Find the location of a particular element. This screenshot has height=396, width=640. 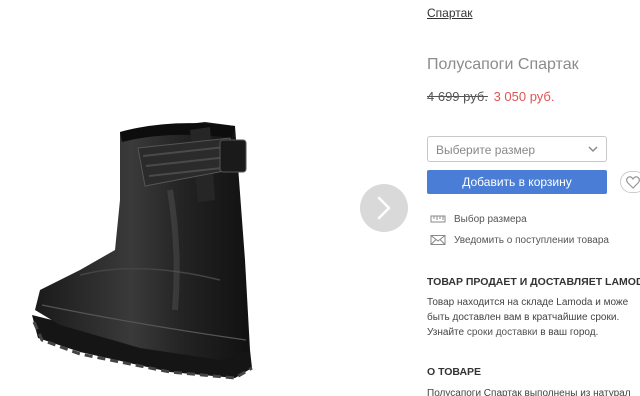

heart-icon is located at coordinates (633, 182).